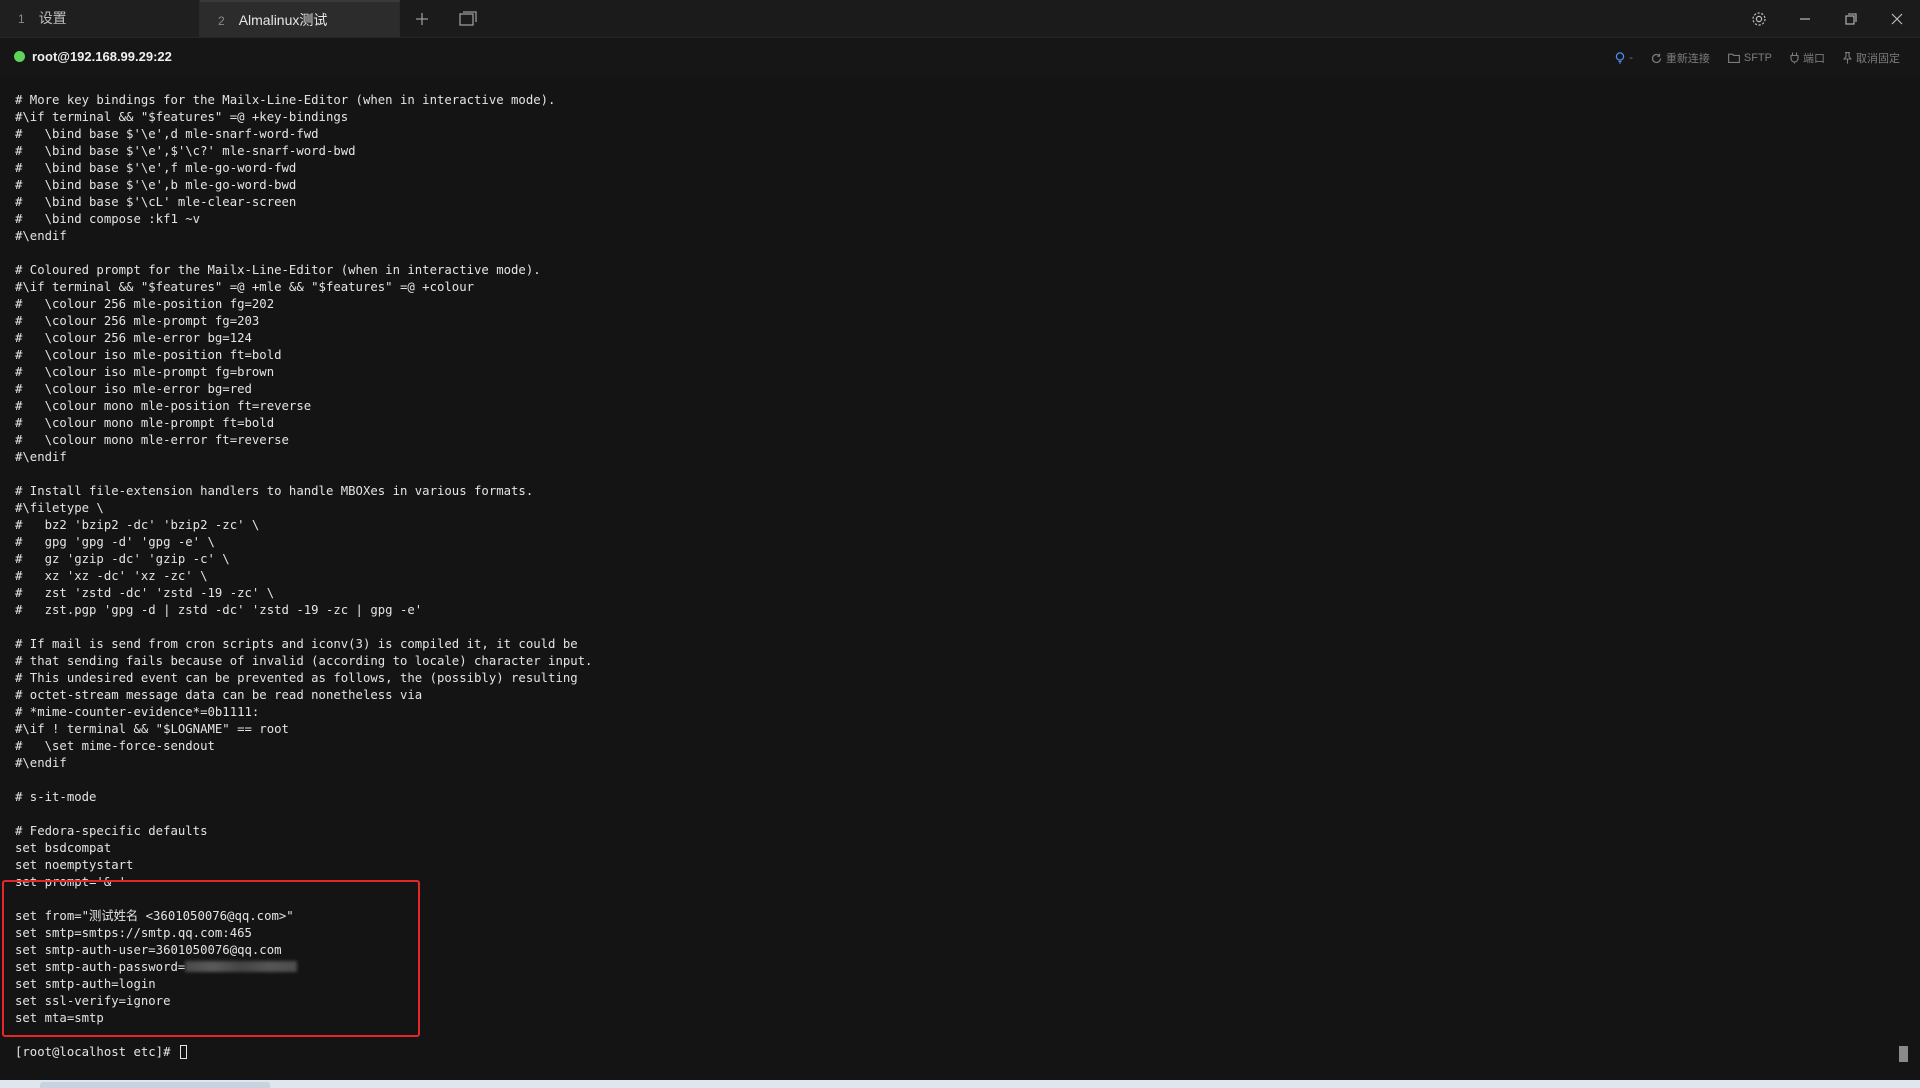 The height and width of the screenshot is (1088, 1920). I want to click on text-cursor, so click(183, 1052).